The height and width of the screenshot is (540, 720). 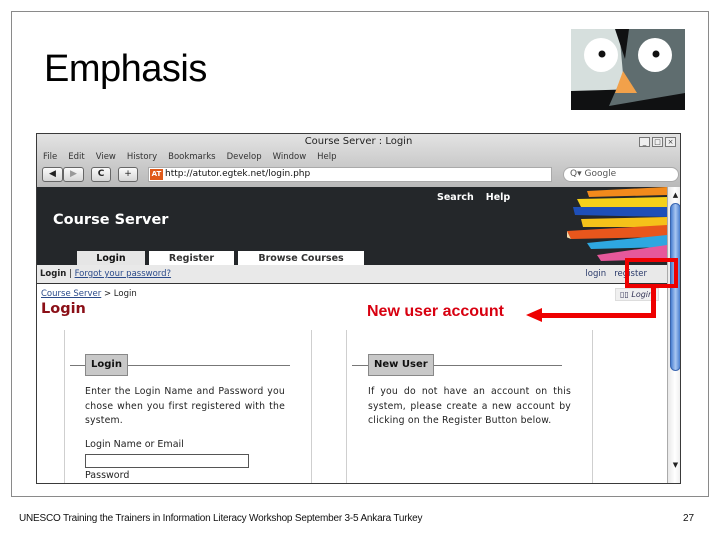 What do you see at coordinates (76, 157) in the screenshot?
I see `menu-edit: Edit` at bounding box center [76, 157].